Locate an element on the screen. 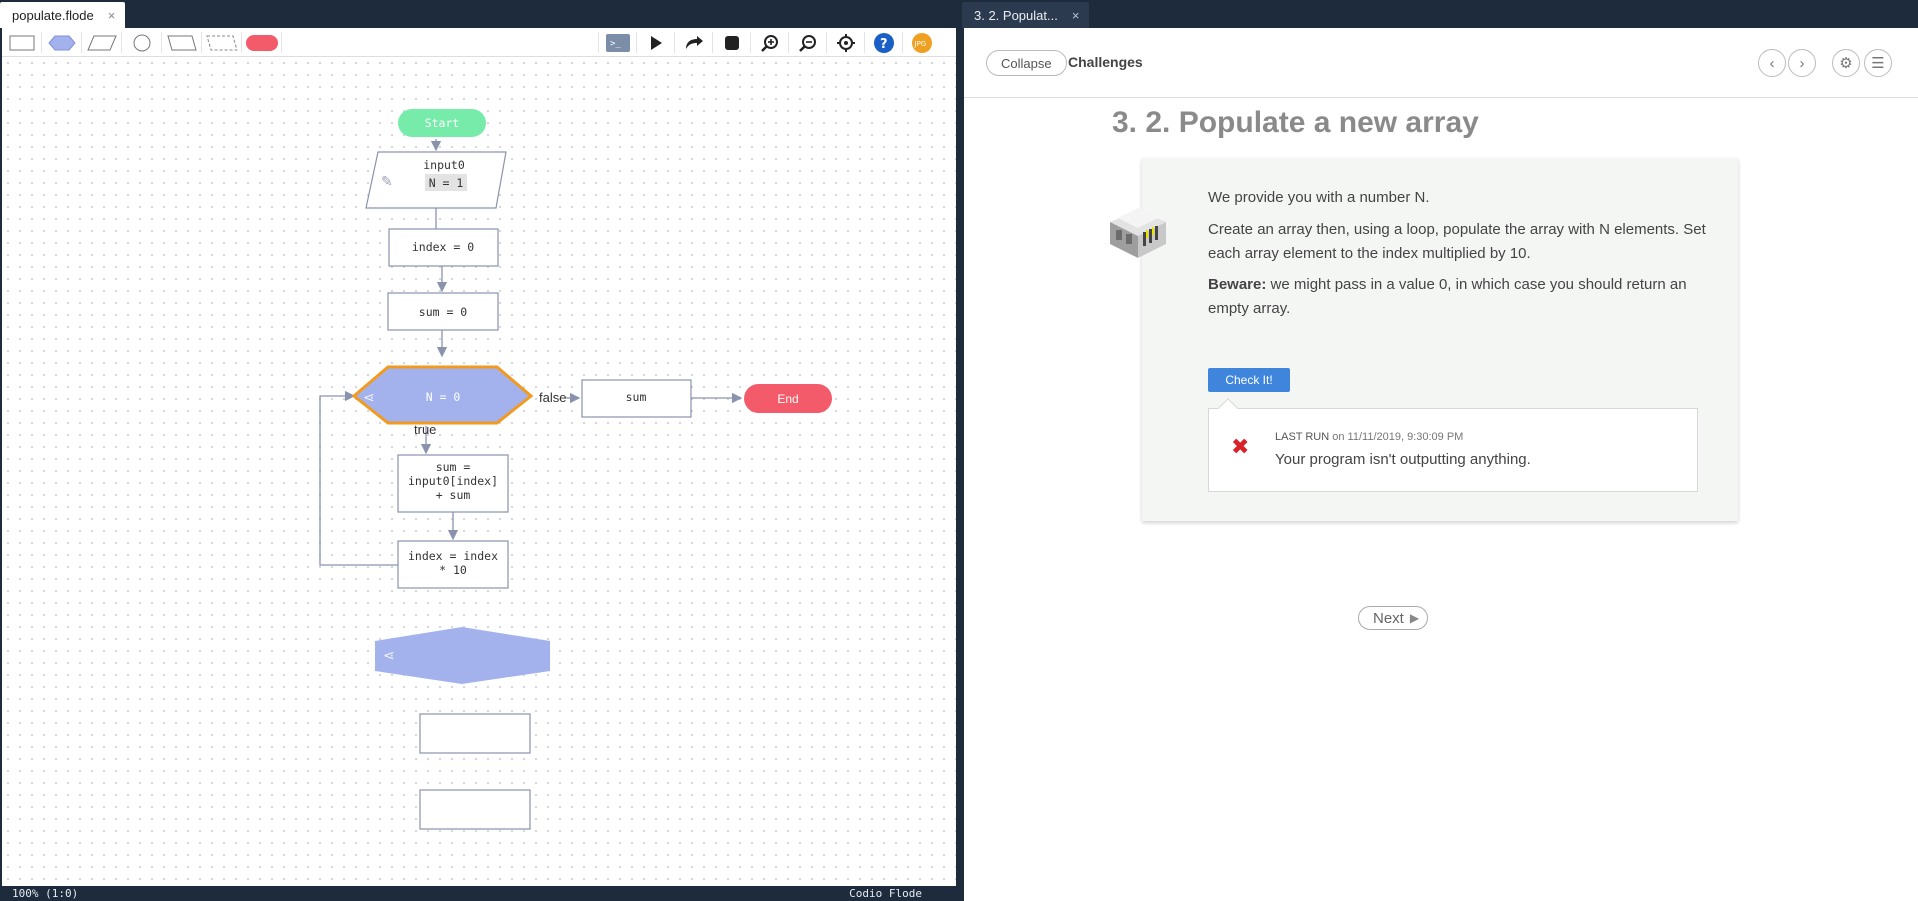 The image size is (1918, 901). end-node: End is located at coordinates (788, 398).